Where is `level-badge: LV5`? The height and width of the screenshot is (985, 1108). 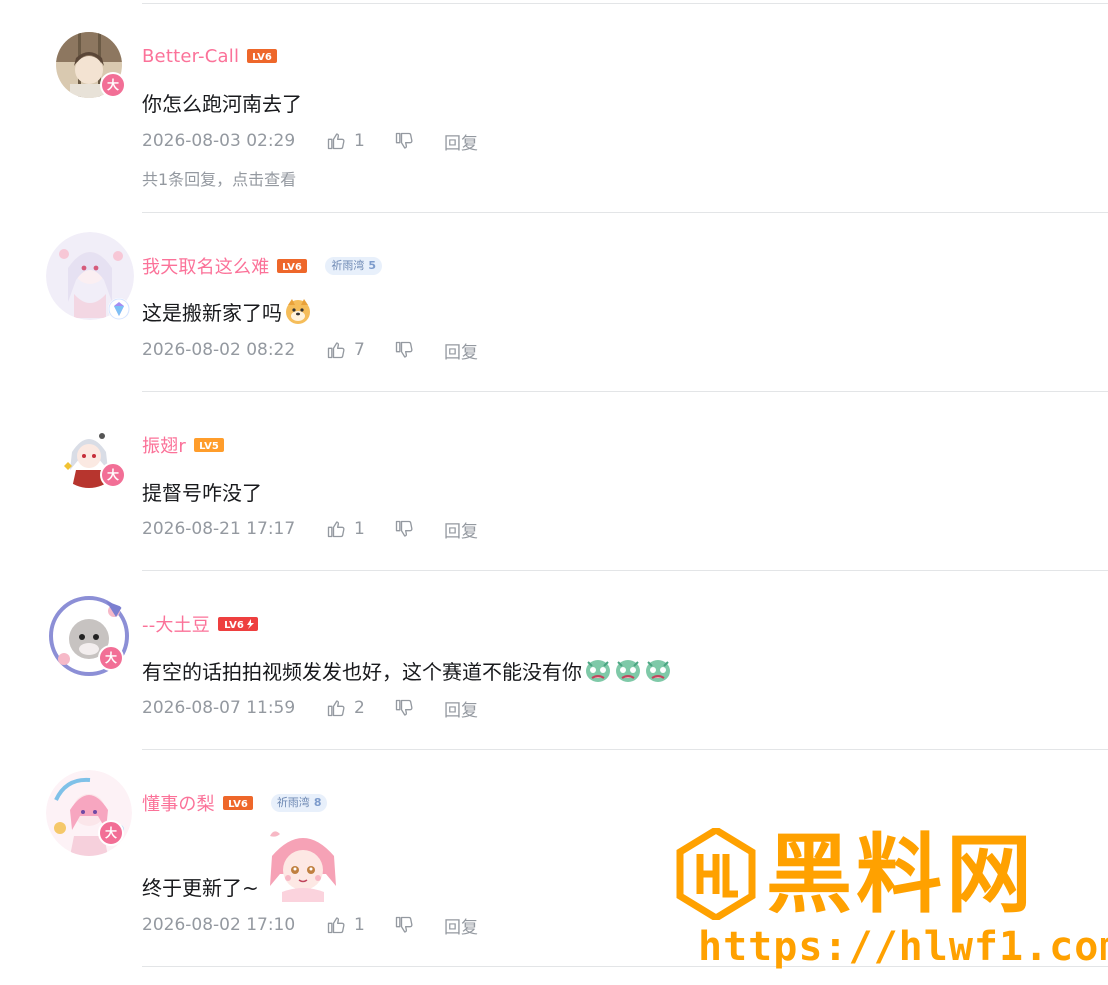
level-badge: LV5 is located at coordinates (209, 445).